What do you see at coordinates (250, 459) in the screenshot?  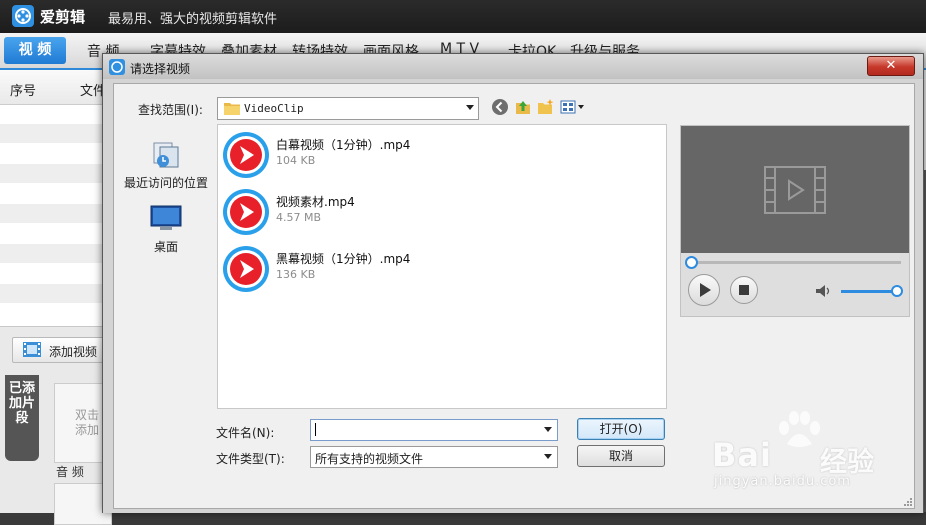 I see `file-type-label: 文件类型(T):` at bounding box center [250, 459].